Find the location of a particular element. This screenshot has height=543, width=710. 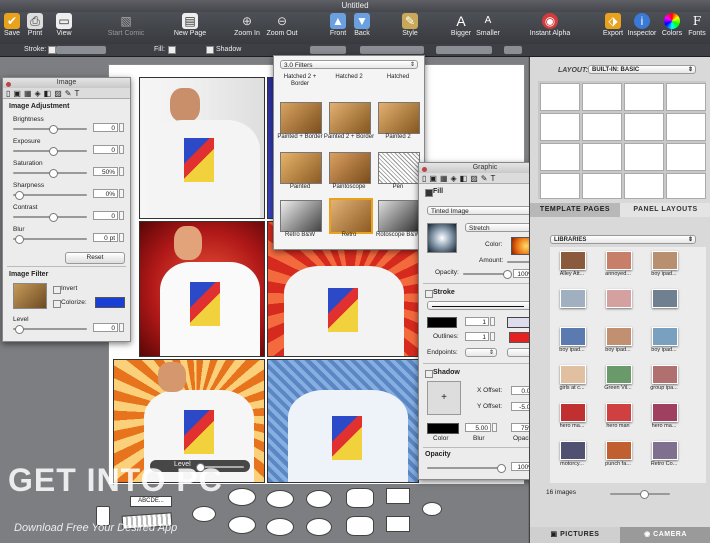

exposure-slider is located at coordinates (50, 151).